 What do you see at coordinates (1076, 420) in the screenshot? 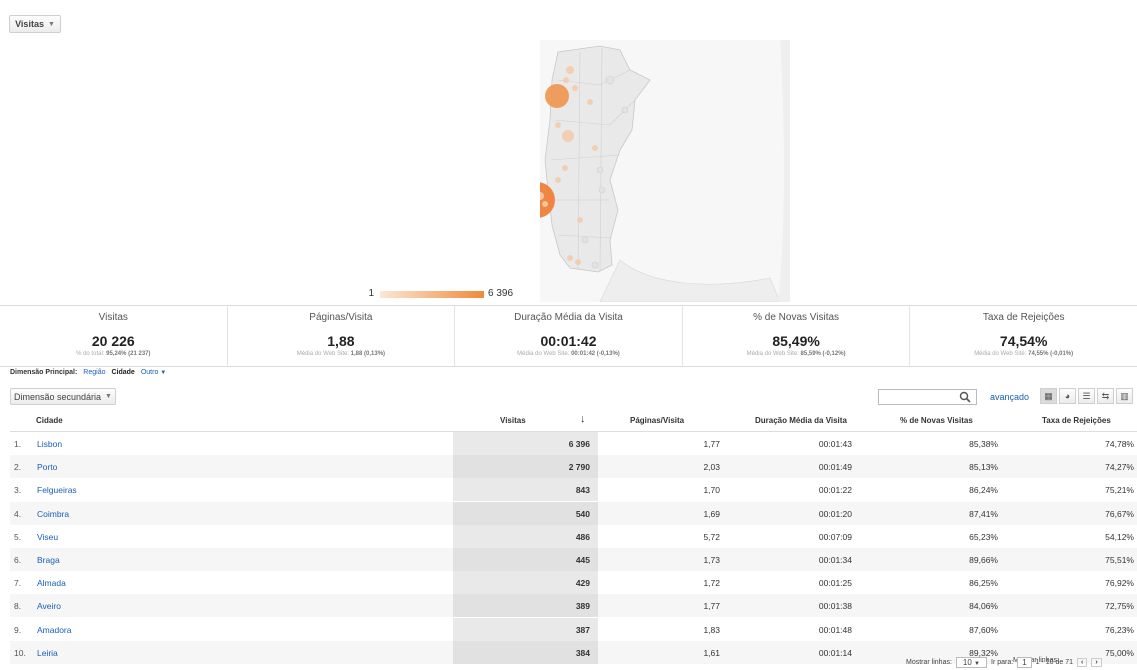
I see `header-bounce: Taxa de Rejeições` at bounding box center [1076, 420].